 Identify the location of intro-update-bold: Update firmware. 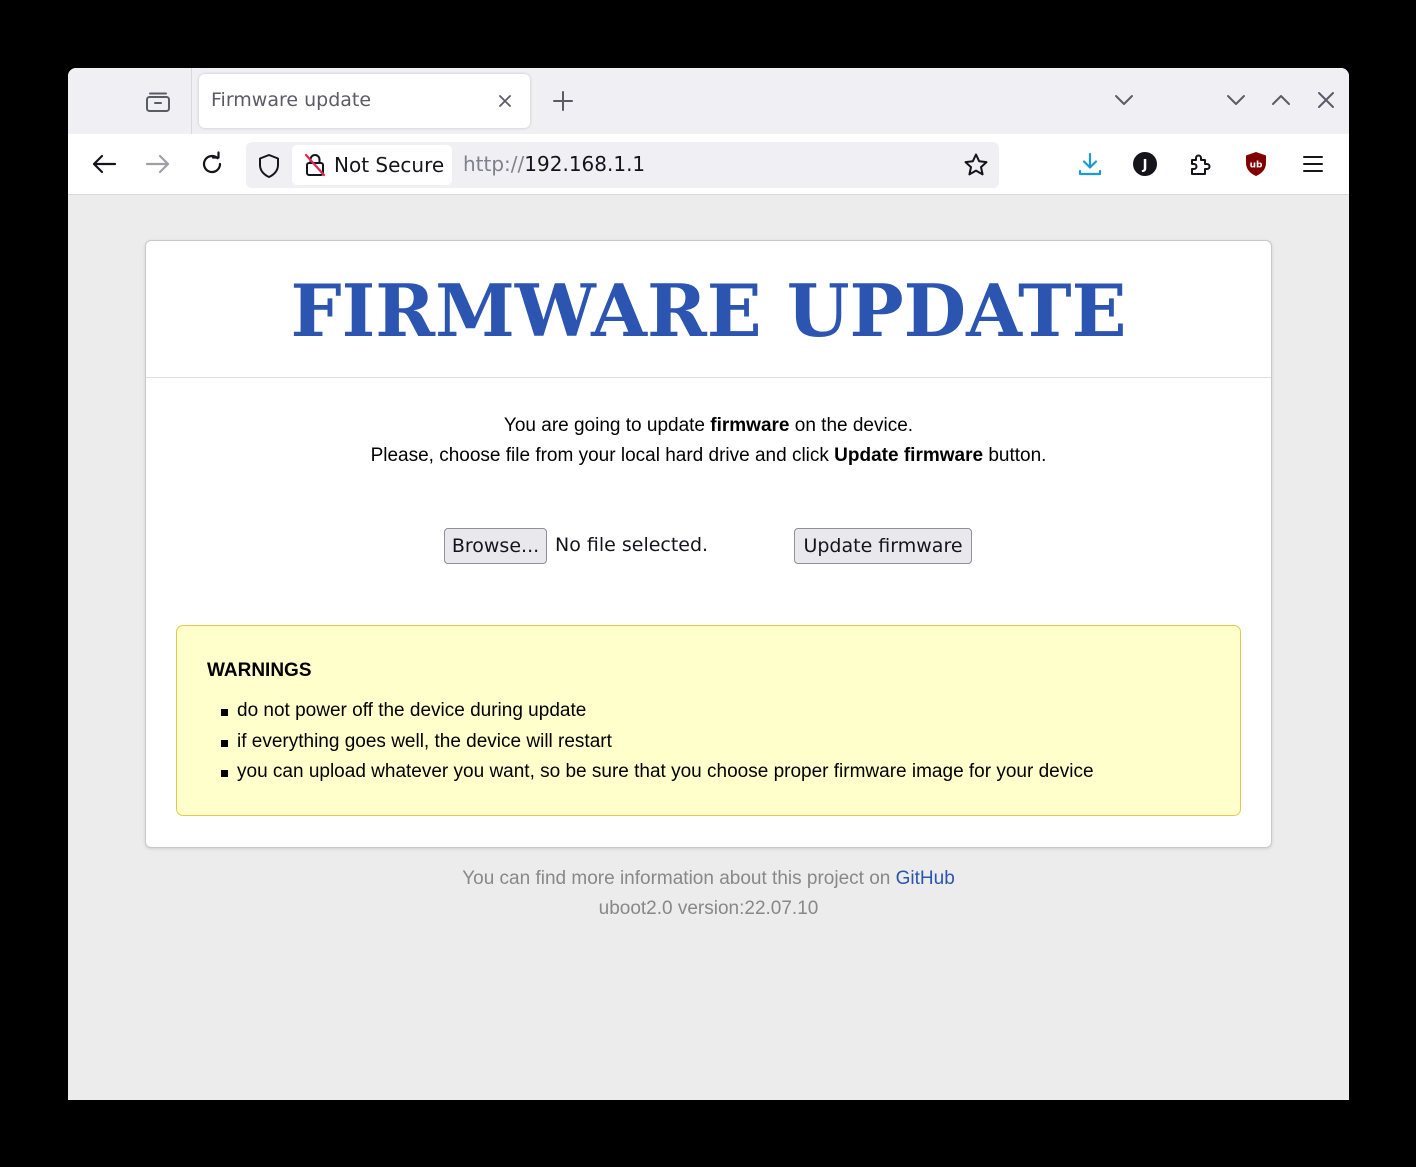
(909, 455).